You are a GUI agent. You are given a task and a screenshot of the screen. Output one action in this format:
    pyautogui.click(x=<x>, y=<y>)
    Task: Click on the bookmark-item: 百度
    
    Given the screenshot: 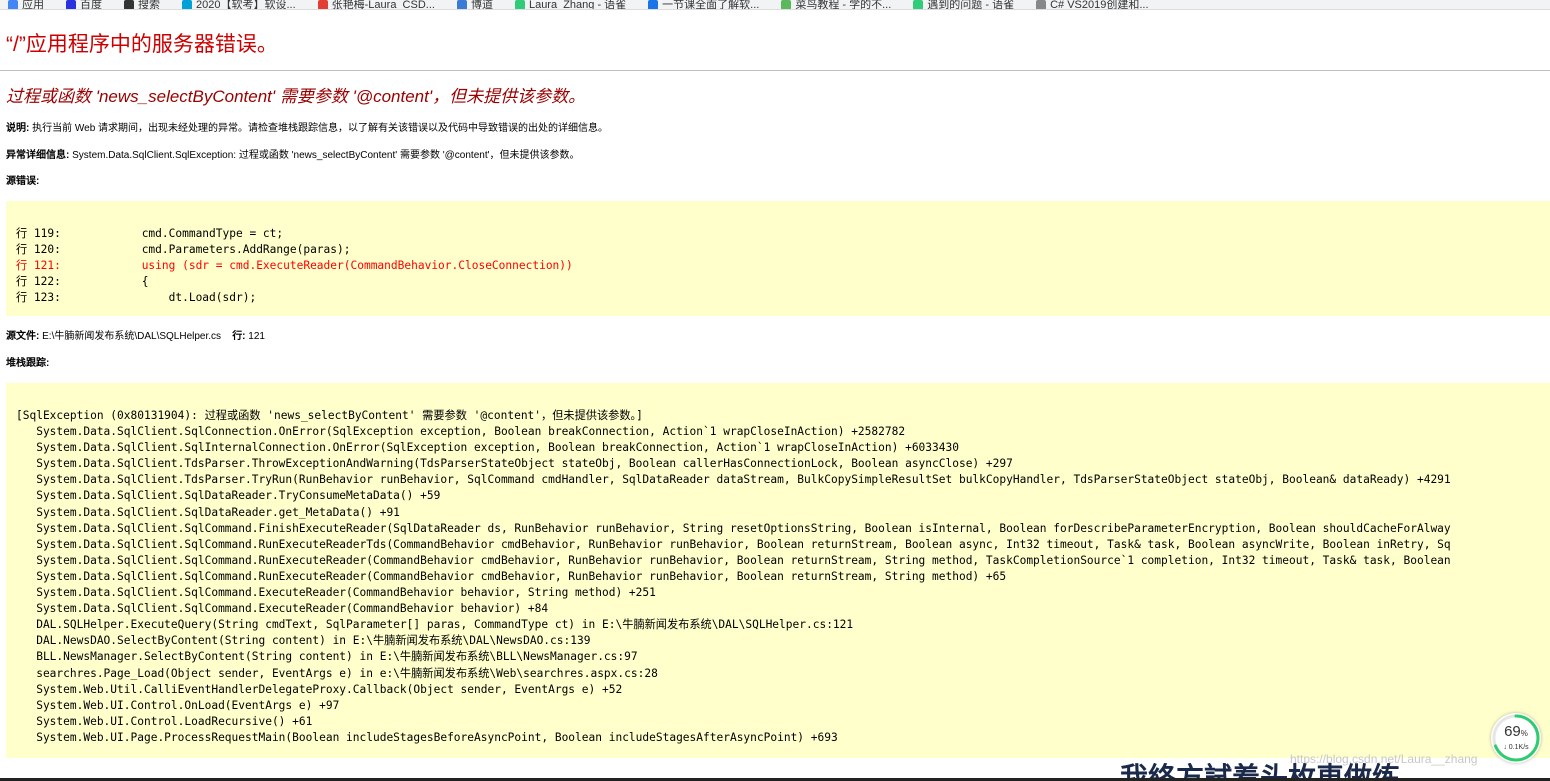 What is the action you would take?
    pyautogui.click(x=84, y=5)
    